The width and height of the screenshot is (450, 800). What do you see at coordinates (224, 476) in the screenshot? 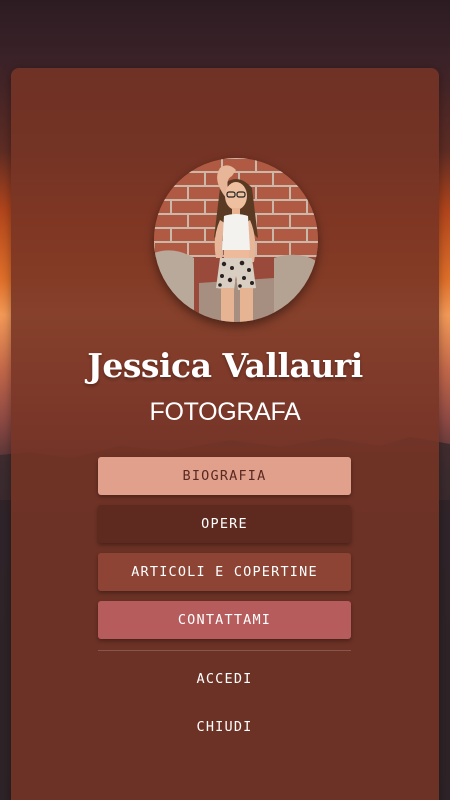
I see `biography-button: BIOGRAFIA` at bounding box center [224, 476].